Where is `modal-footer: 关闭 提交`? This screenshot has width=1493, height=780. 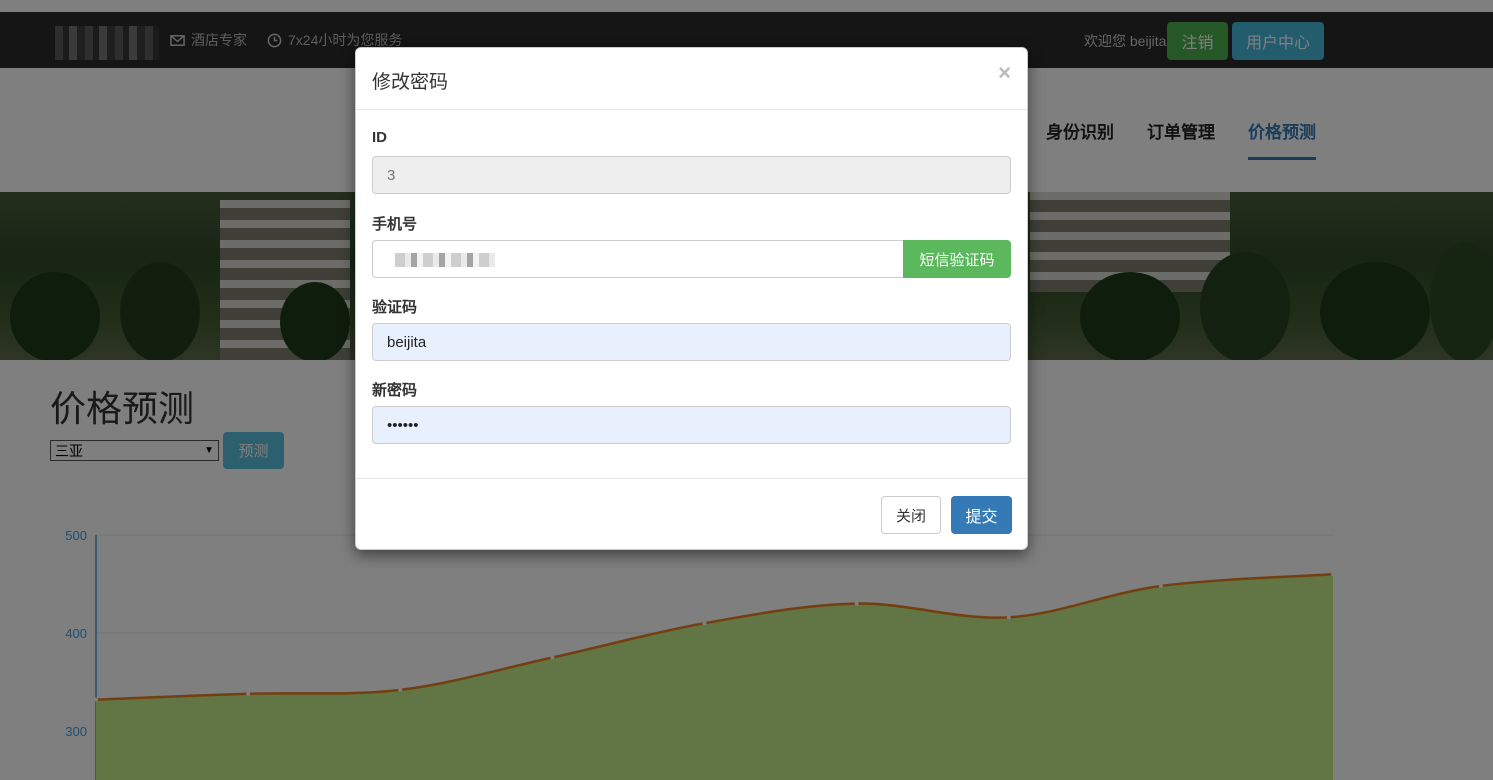 modal-footer: 关闭 提交 is located at coordinates (691, 514).